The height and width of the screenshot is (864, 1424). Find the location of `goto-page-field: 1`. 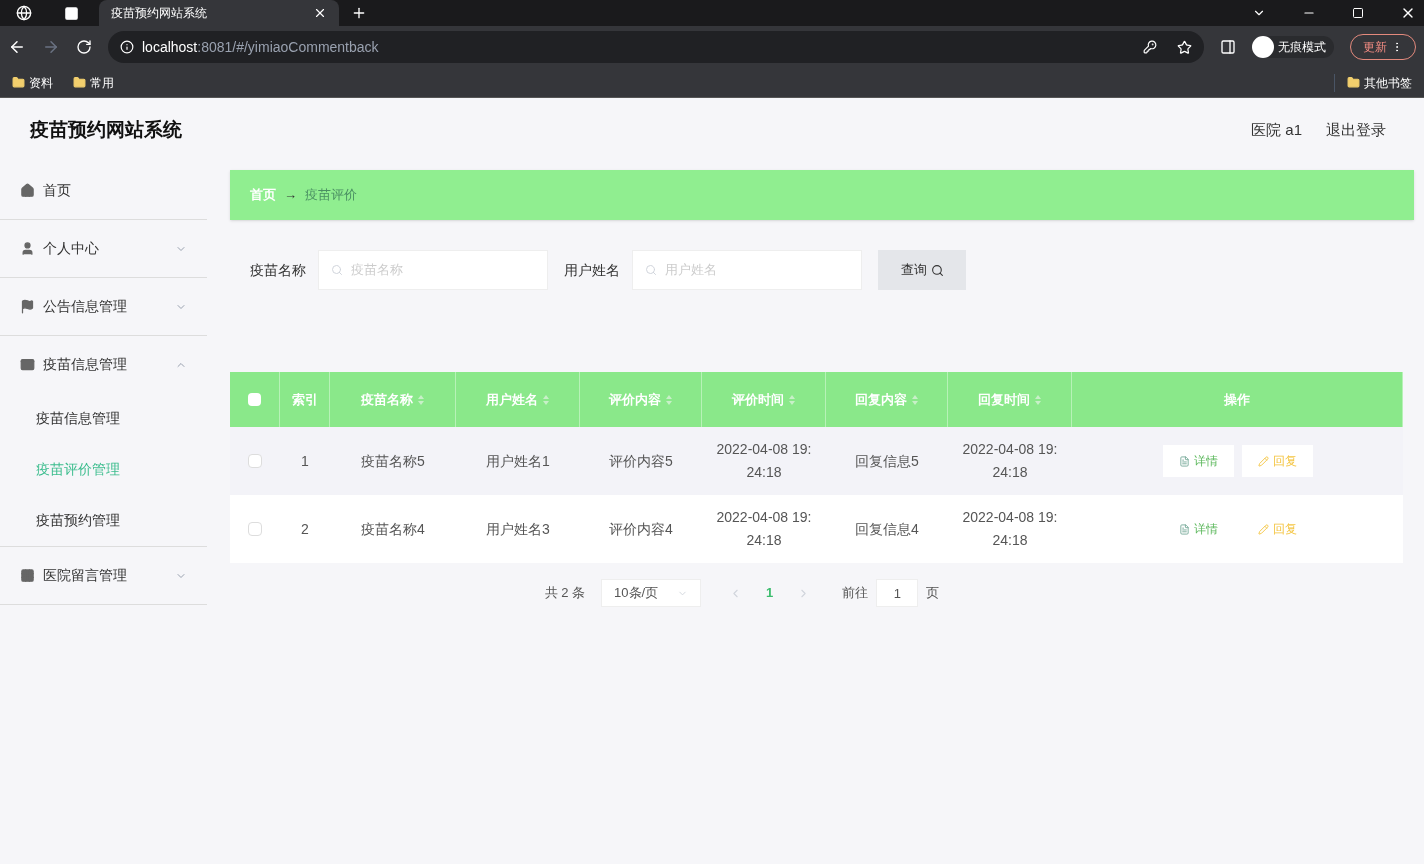

goto-page-field: 1 is located at coordinates (897, 593).